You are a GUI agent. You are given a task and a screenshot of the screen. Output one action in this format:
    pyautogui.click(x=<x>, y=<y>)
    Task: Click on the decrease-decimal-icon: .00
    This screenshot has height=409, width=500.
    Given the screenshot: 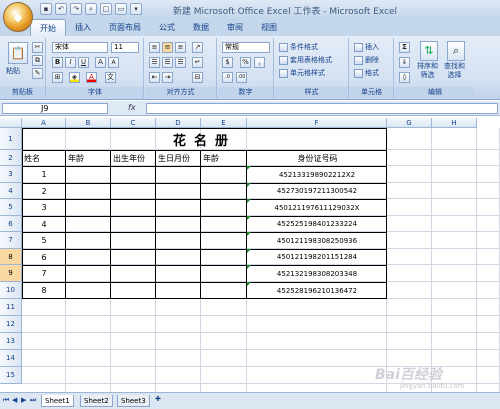 What is the action you would take?
    pyautogui.click(x=241, y=77)
    